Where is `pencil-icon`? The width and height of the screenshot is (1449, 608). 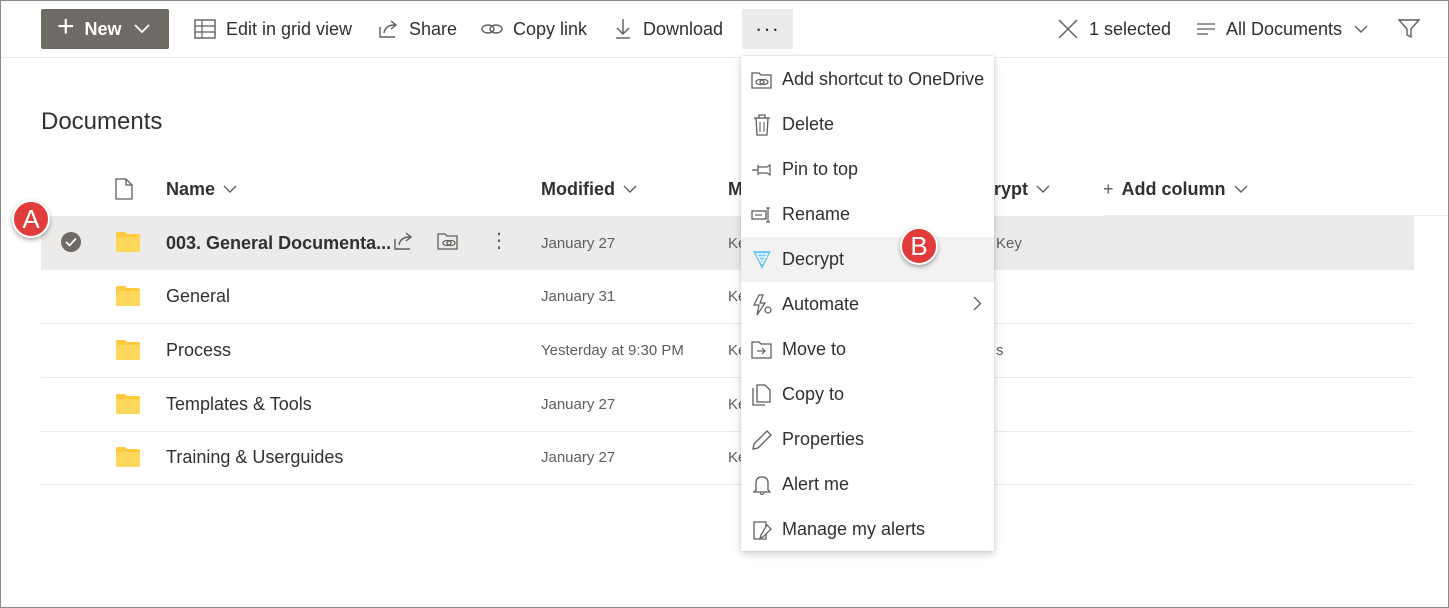 pencil-icon is located at coordinates (762, 440).